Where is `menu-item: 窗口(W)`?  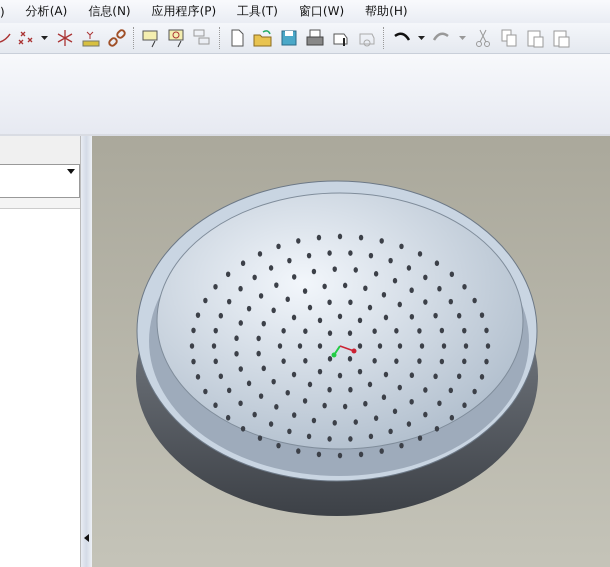
menu-item: 窗口(W) is located at coordinates (326, 11).